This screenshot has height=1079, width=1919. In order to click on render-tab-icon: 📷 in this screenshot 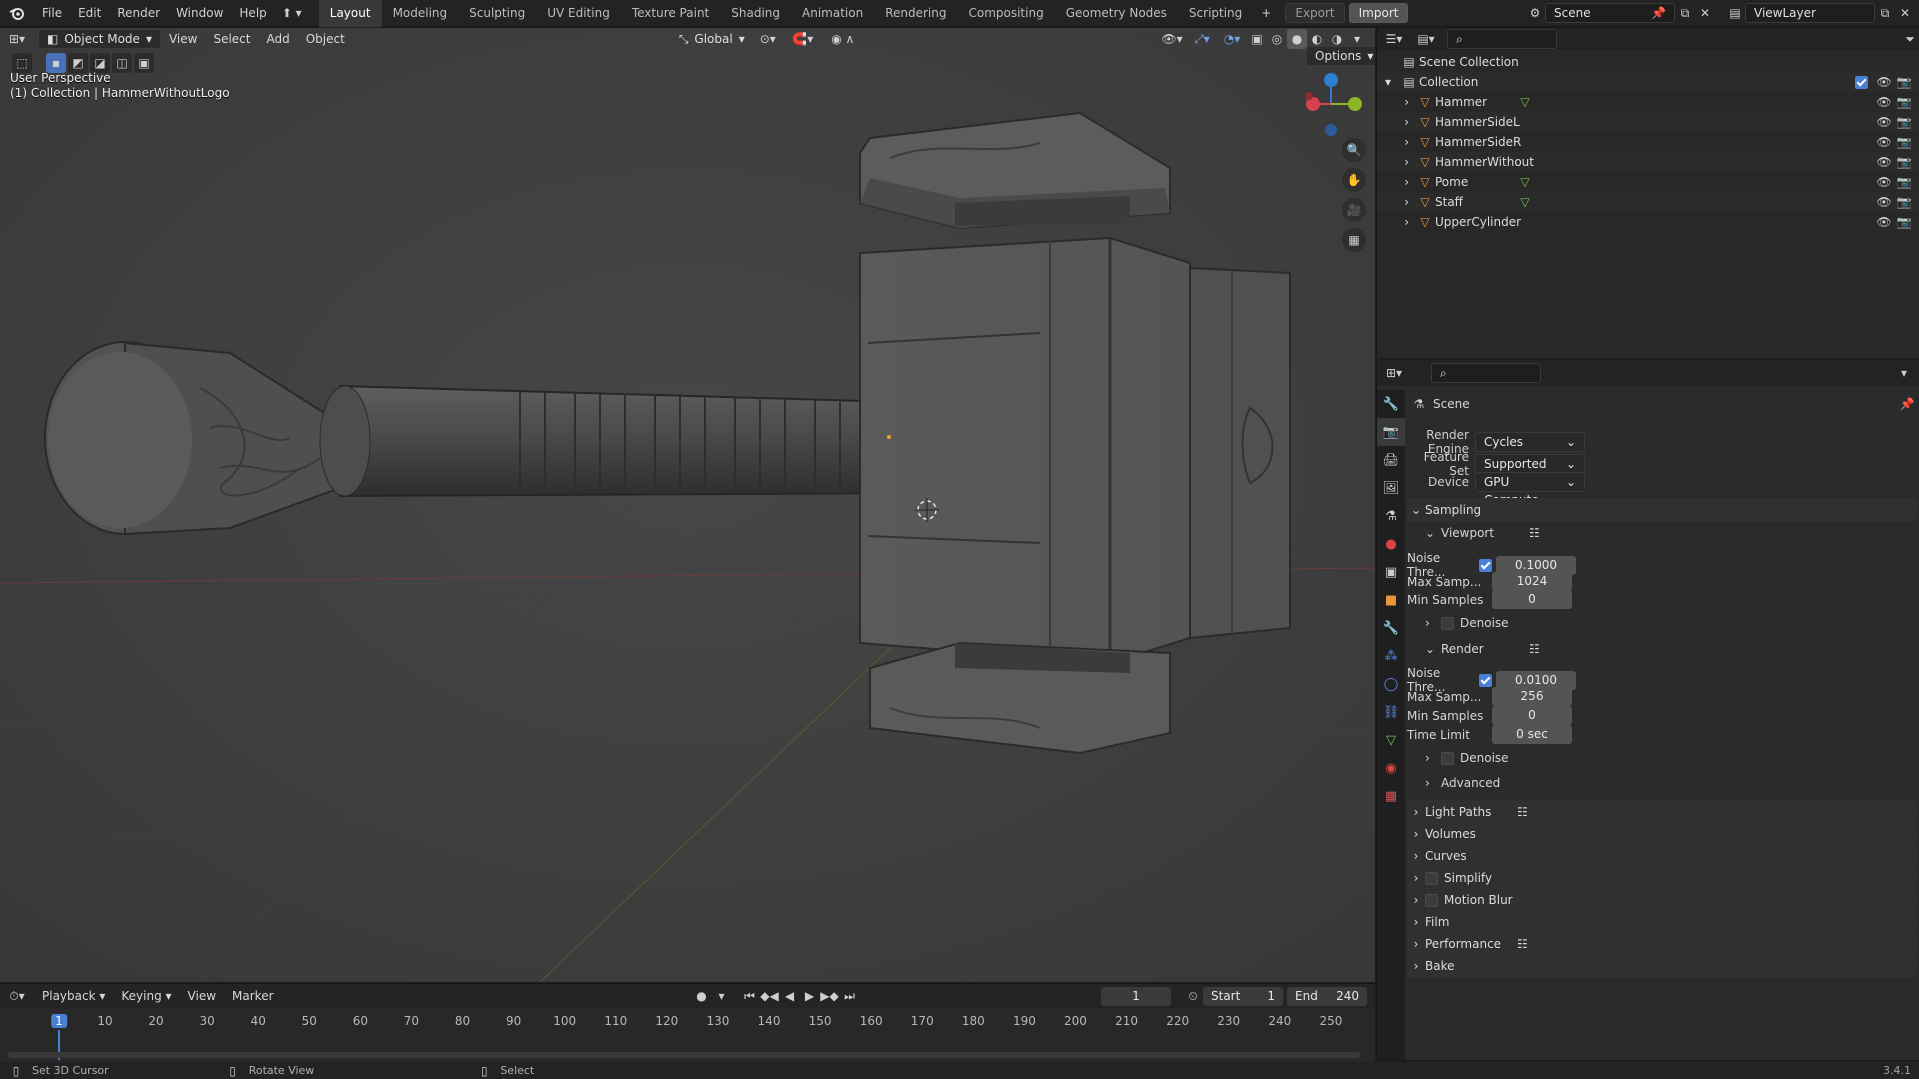, I will do `click(1391, 432)`.